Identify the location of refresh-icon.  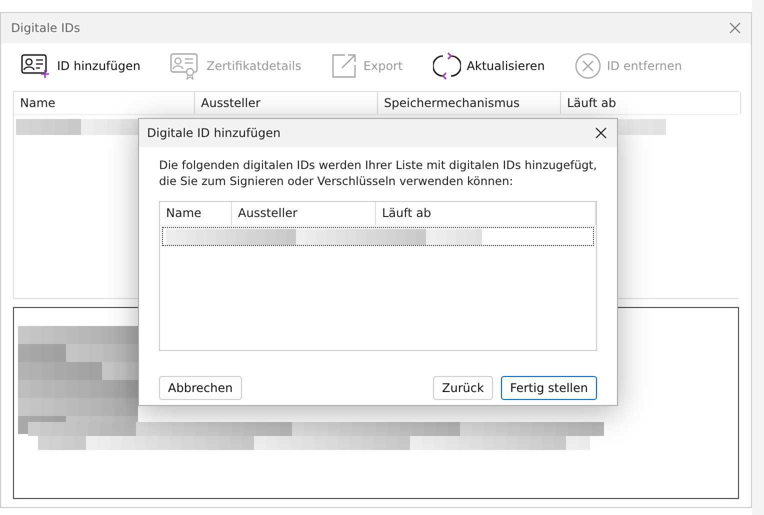
(446, 66).